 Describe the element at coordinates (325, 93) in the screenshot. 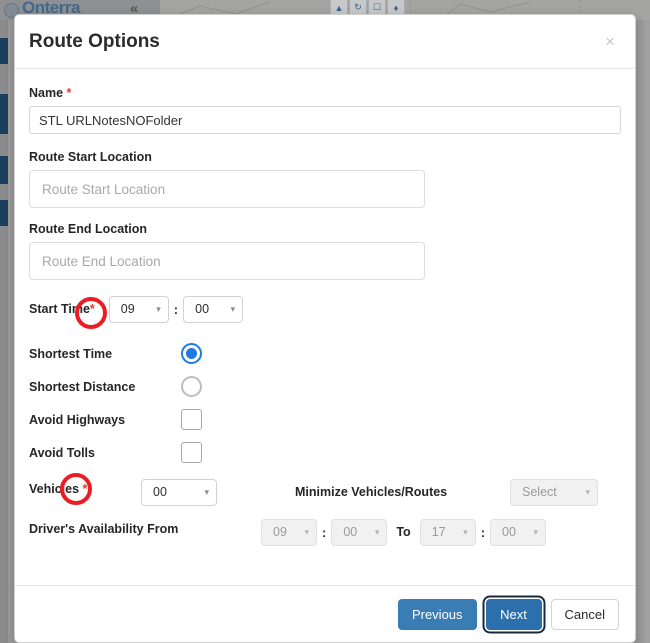

I see `name-label: Name *` at that location.